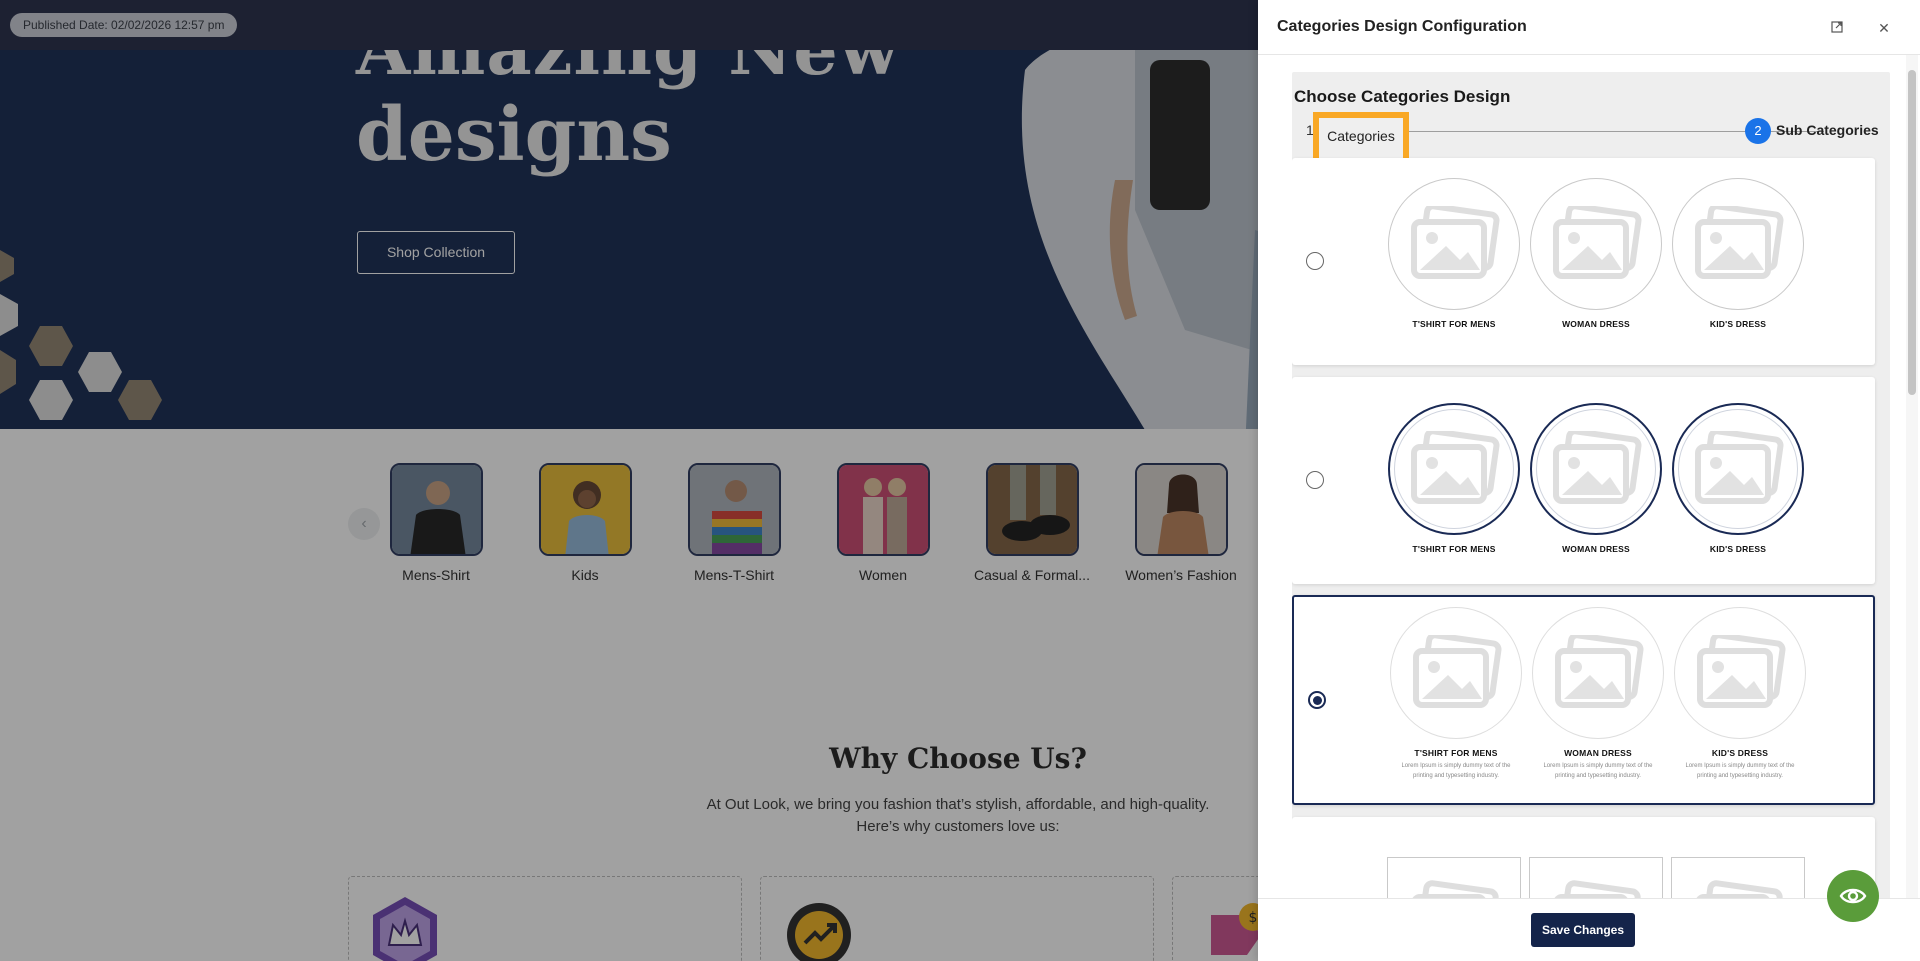 This screenshot has height=961, width=1920. Describe the element at coordinates (1827, 130) in the screenshot. I see `step-sub-categories: Sub Categories` at that location.